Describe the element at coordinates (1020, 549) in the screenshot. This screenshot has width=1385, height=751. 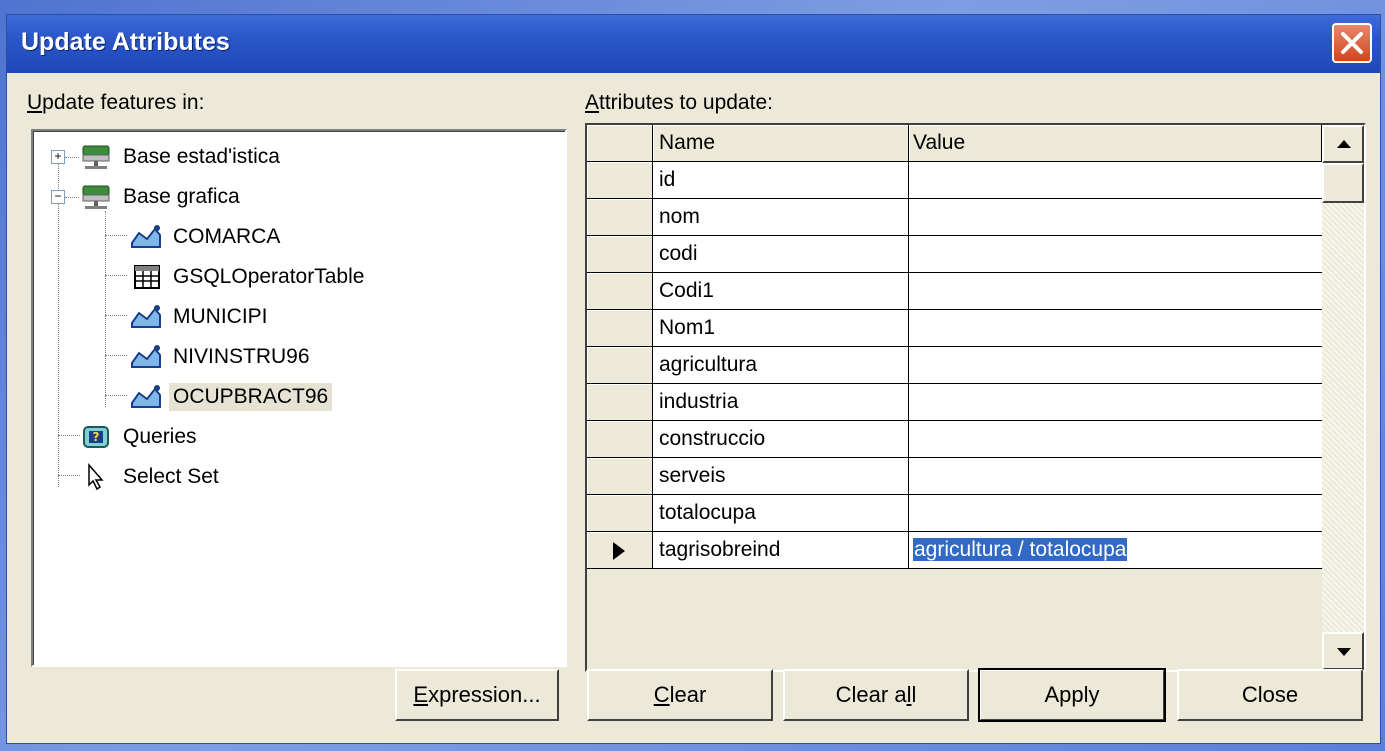
I see `selected-expression: agricultura / totalocupa` at that location.